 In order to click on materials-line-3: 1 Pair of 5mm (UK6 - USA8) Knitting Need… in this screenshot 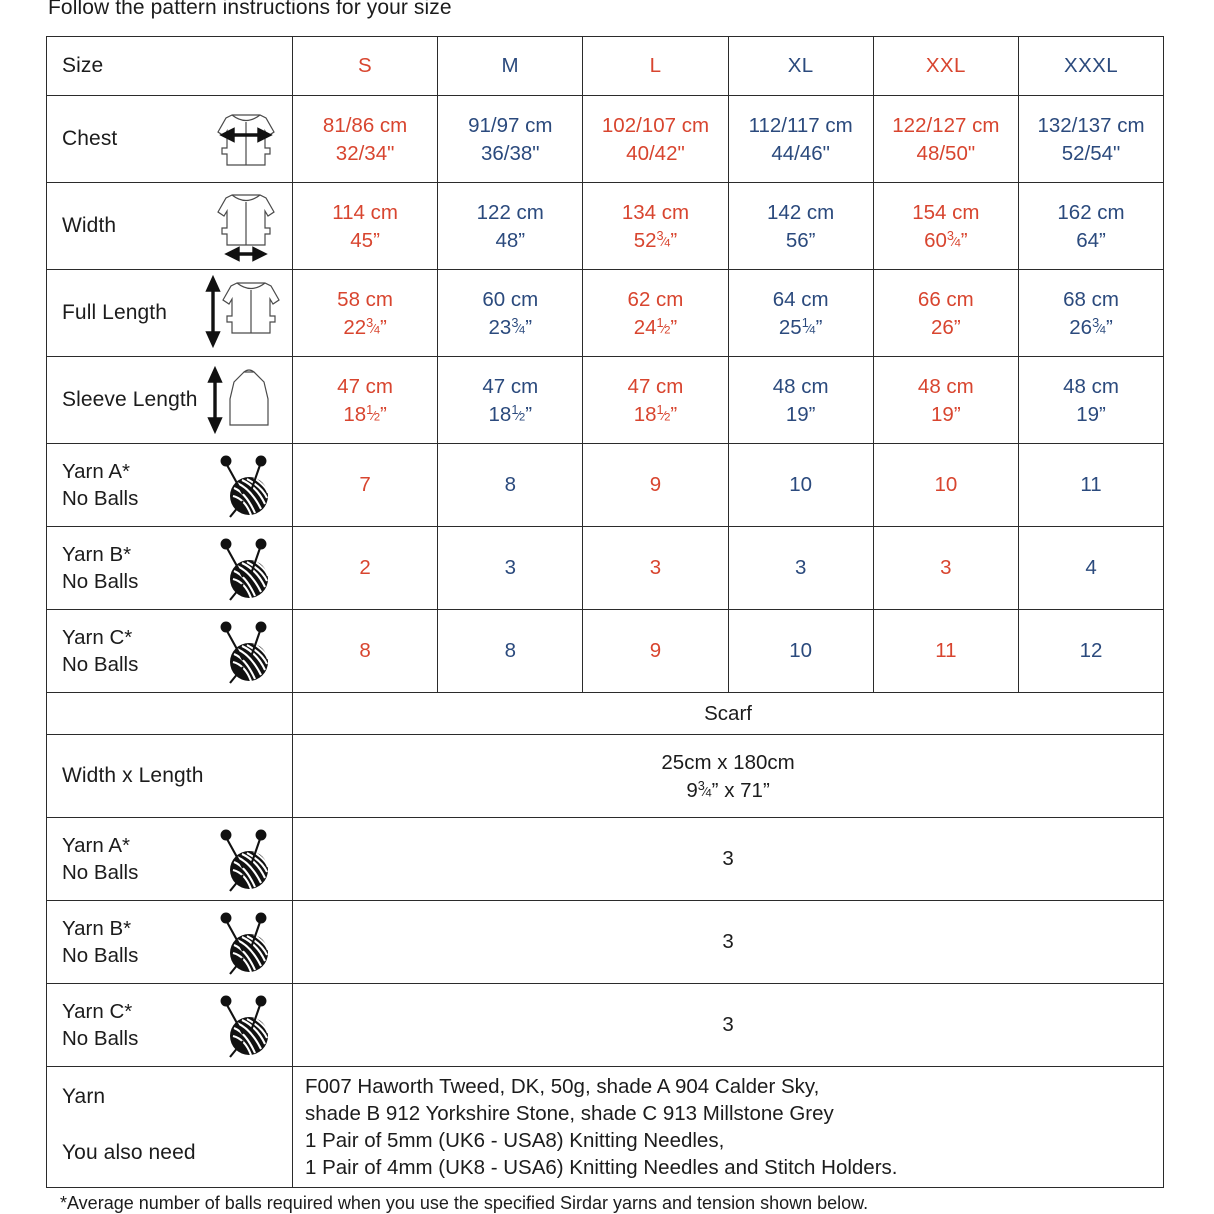, I will do `click(515, 1141)`.